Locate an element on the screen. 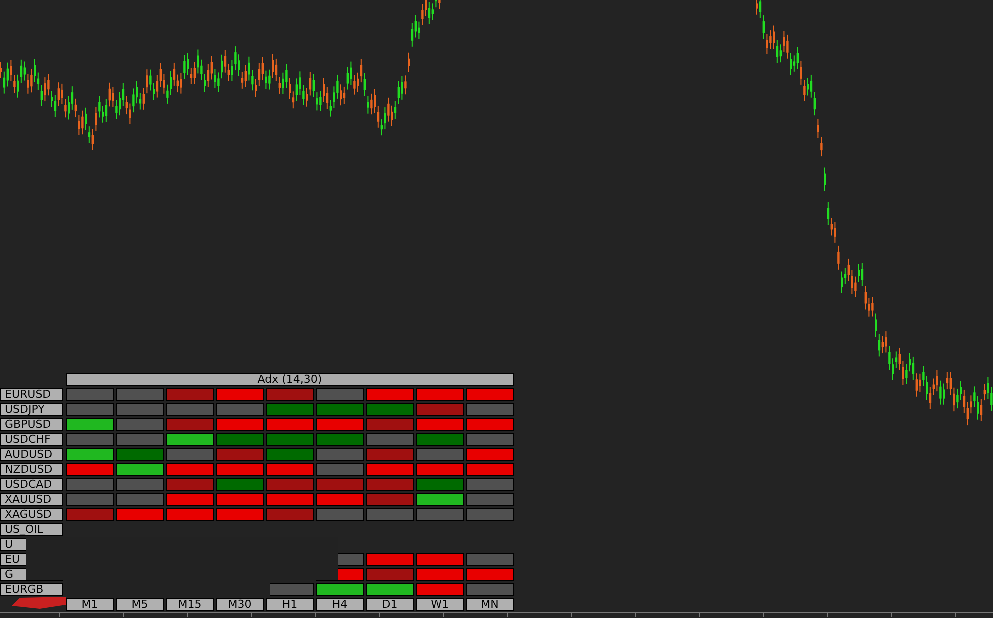 The width and height of the screenshot is (993, 618). timeframe-label: M30 is located at coordinates (240, 604).